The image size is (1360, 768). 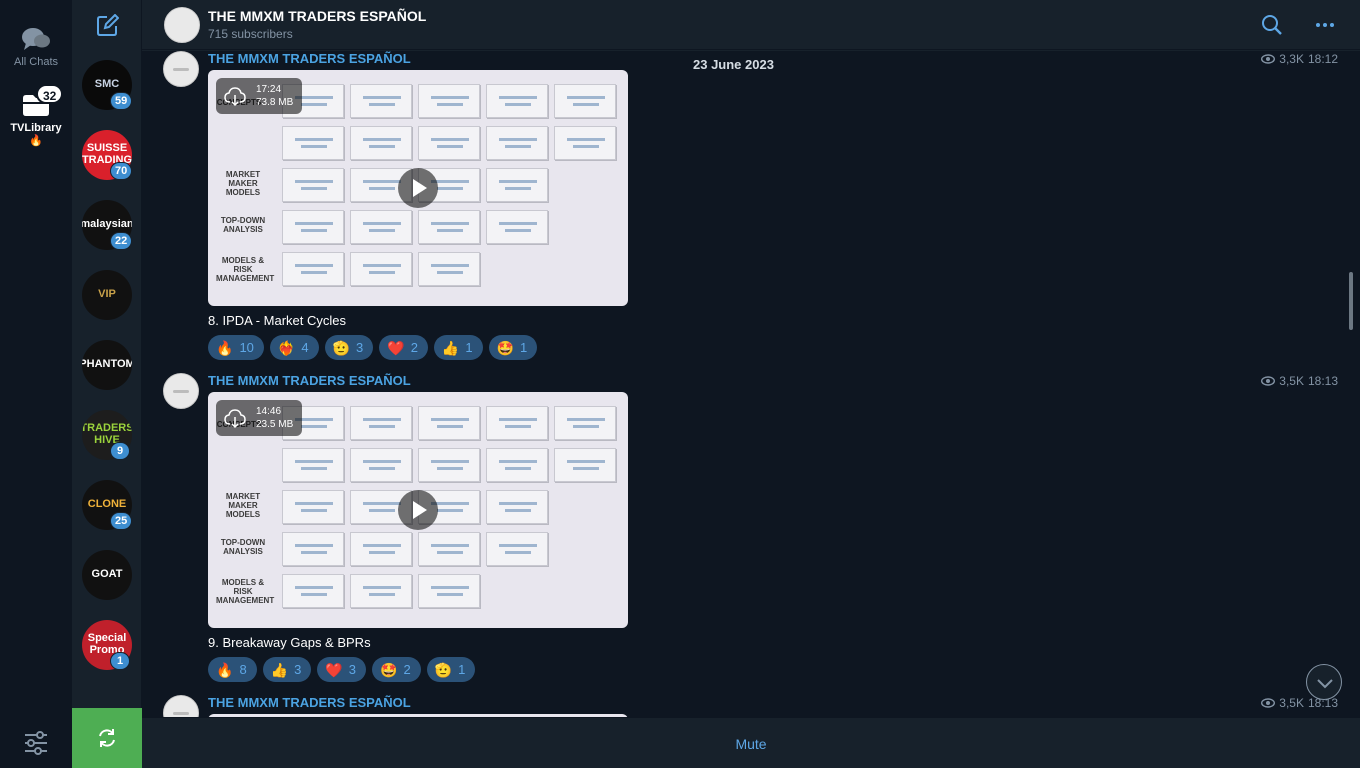 What do you see at coordinates (121, 101) in the screenshot?
I see `unread-badge: 59` at bounding box center [121, 101].